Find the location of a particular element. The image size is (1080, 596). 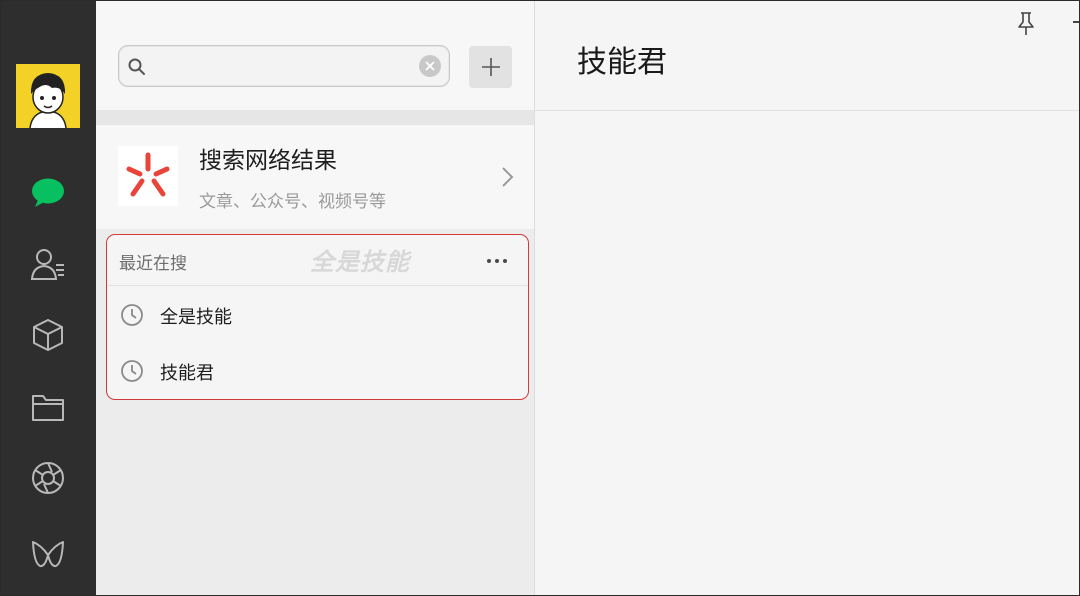

channels-icon is located at coordinates (48, 554).